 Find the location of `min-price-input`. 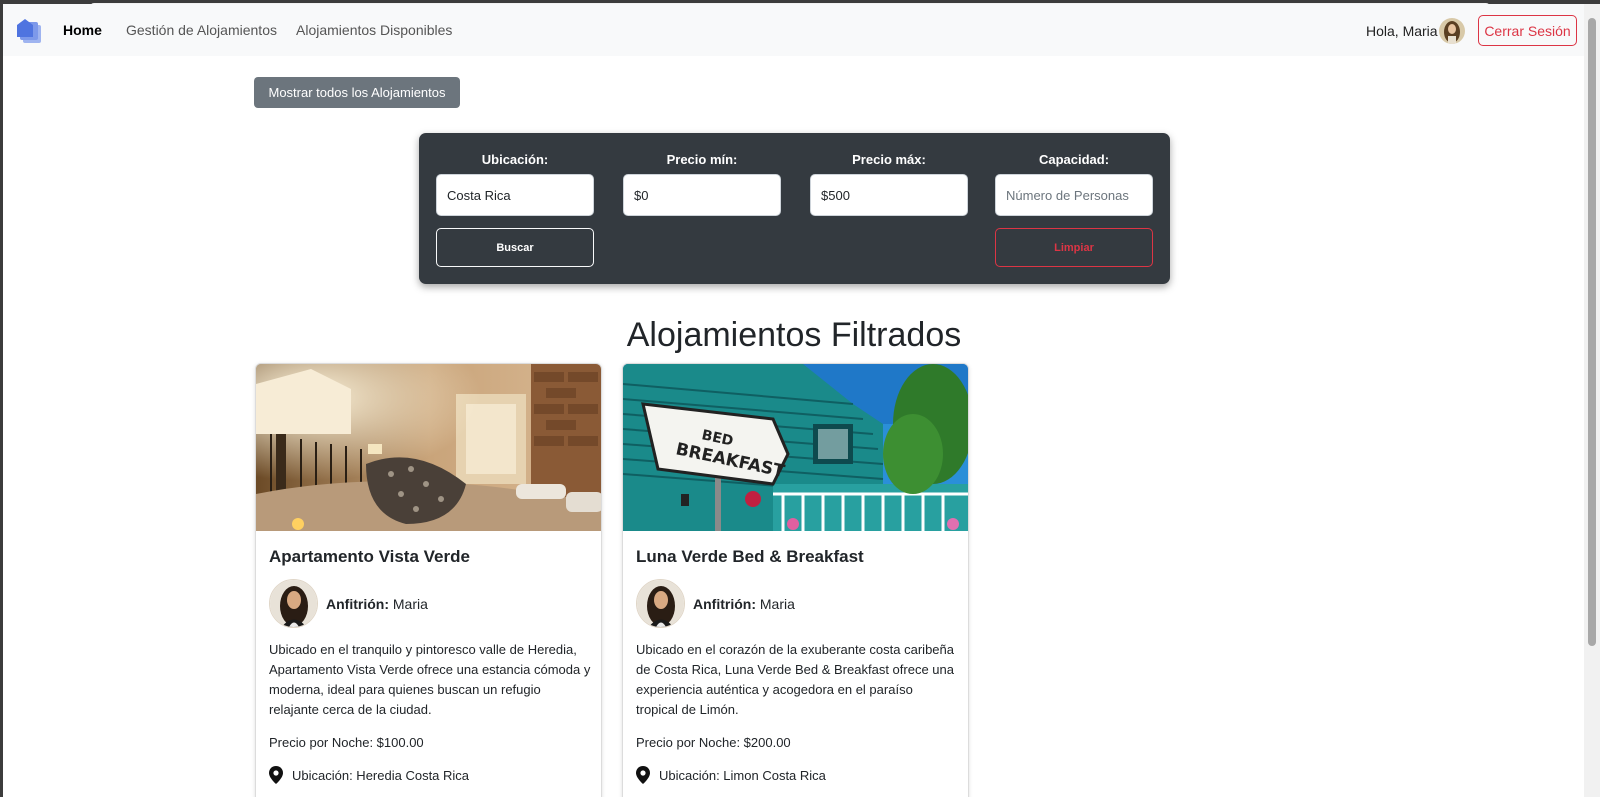

min-price-input is located at coordinates (702, 195).